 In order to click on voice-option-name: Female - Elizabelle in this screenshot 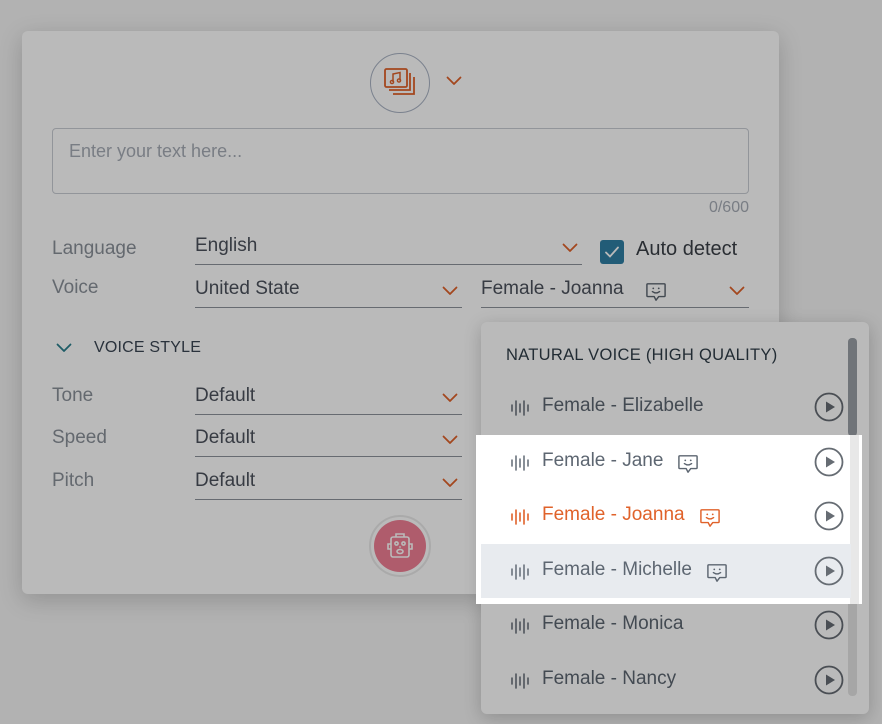, I will do `click(623, 405)`.